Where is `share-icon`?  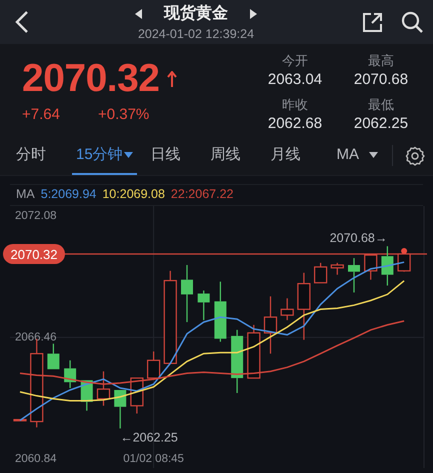
share-icon is located at coordinates (372, 22).